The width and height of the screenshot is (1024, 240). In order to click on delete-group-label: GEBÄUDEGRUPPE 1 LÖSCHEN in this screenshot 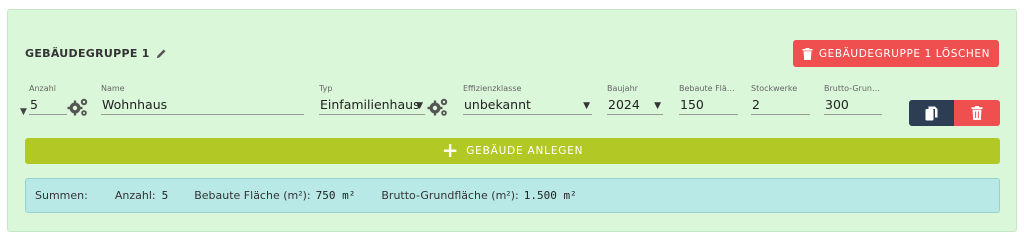, I will do `click(904, 53)`.